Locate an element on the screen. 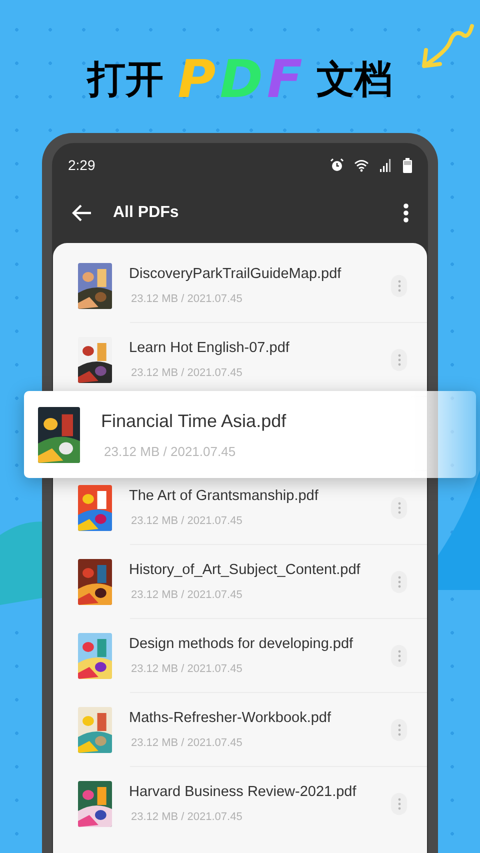 The width and height of the screenshot is (480, 853). file-name: Financial Time Asia.pdf is located at coordinates (193, 421).